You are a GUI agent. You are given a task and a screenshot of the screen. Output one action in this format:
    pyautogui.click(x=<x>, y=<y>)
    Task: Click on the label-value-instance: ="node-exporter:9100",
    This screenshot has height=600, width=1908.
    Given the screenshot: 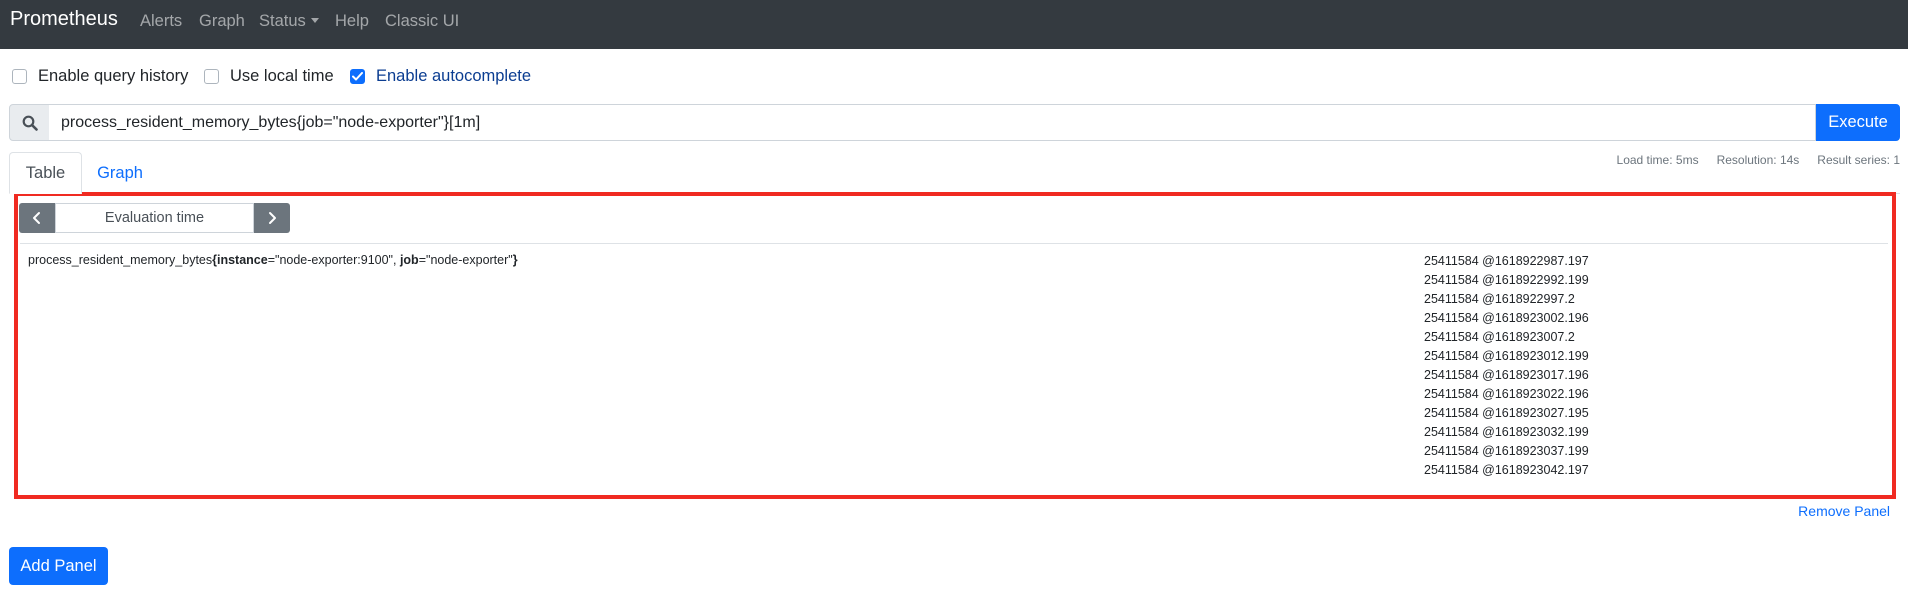 What is the action you would take?
    pyautogui.click(x=333, y=260)
    